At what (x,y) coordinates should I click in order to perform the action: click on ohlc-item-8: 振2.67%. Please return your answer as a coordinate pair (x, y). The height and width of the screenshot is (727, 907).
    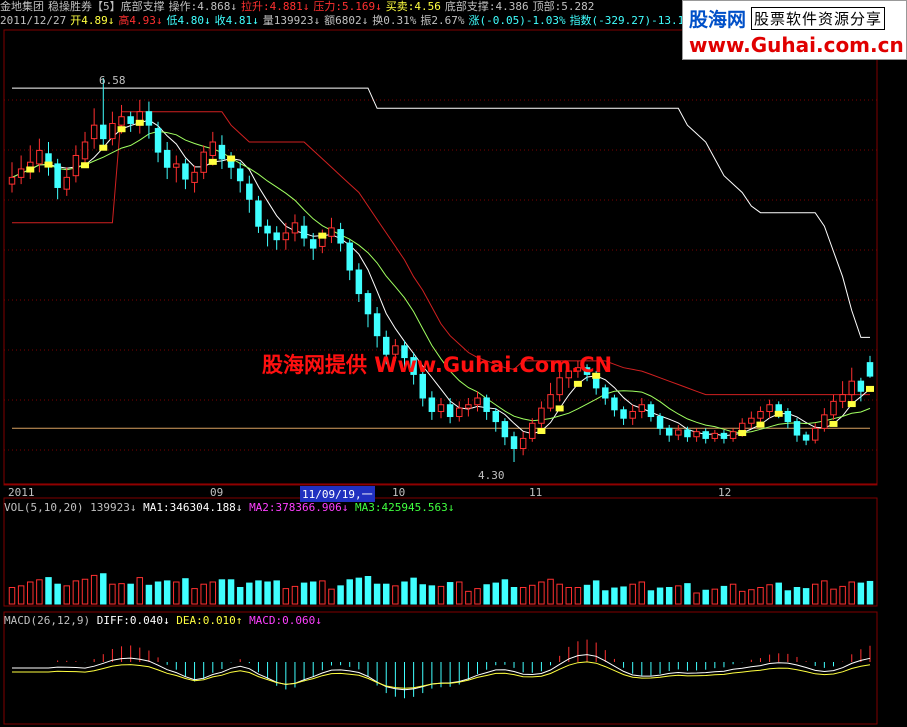
    Looking at the image, I should click on (442, 20).